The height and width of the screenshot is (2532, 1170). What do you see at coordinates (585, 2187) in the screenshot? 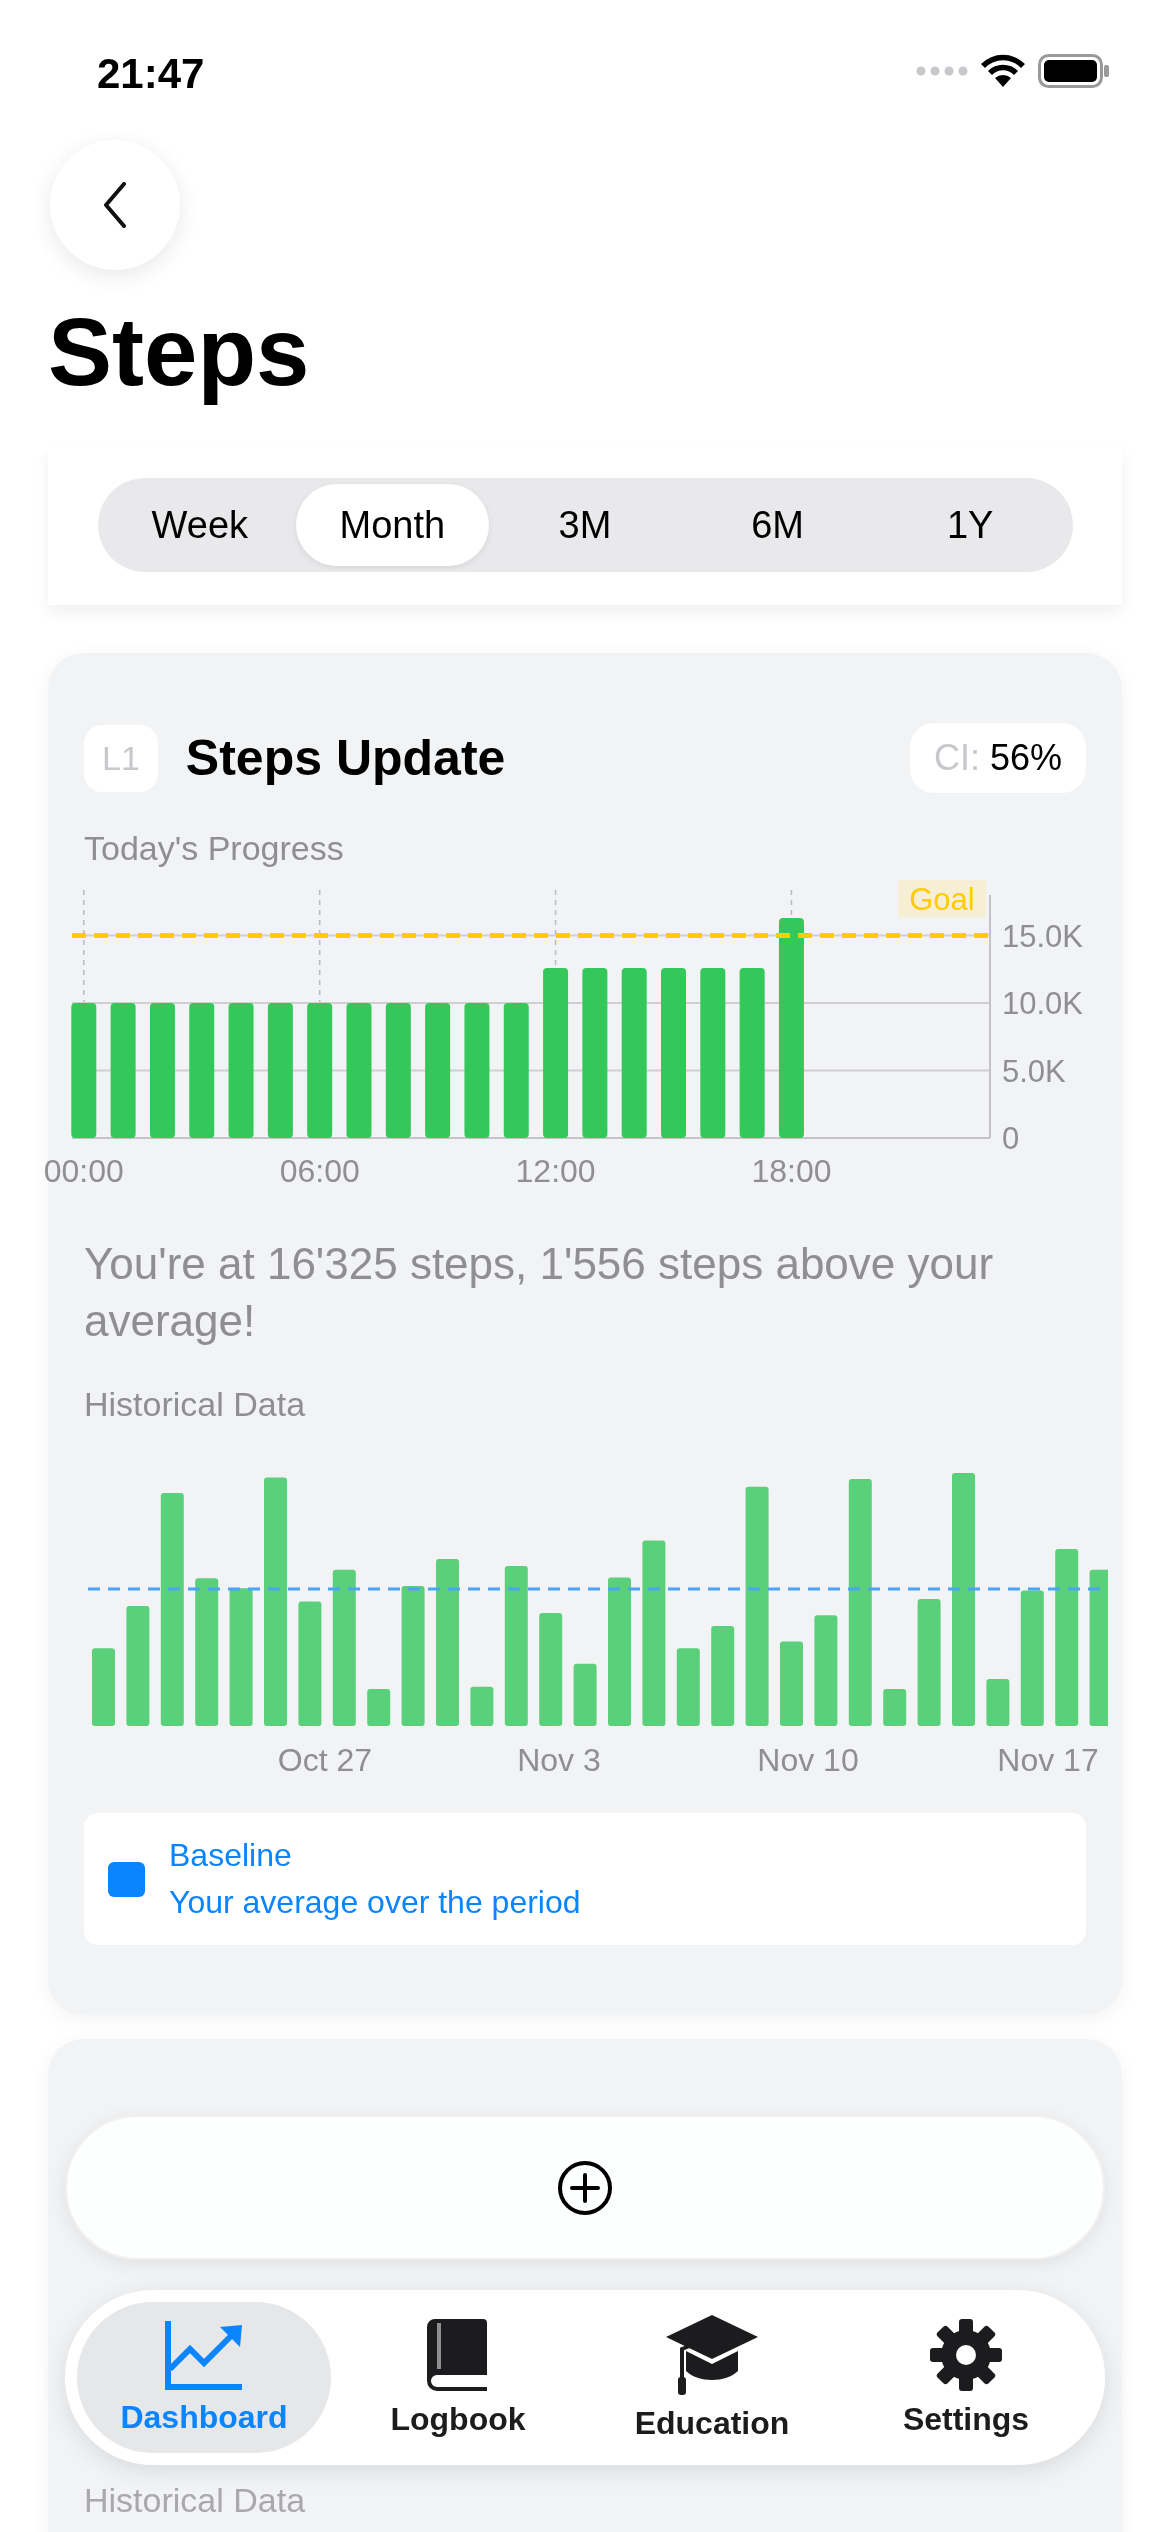
I see `add-icon` at bounding box center [585, 2187].